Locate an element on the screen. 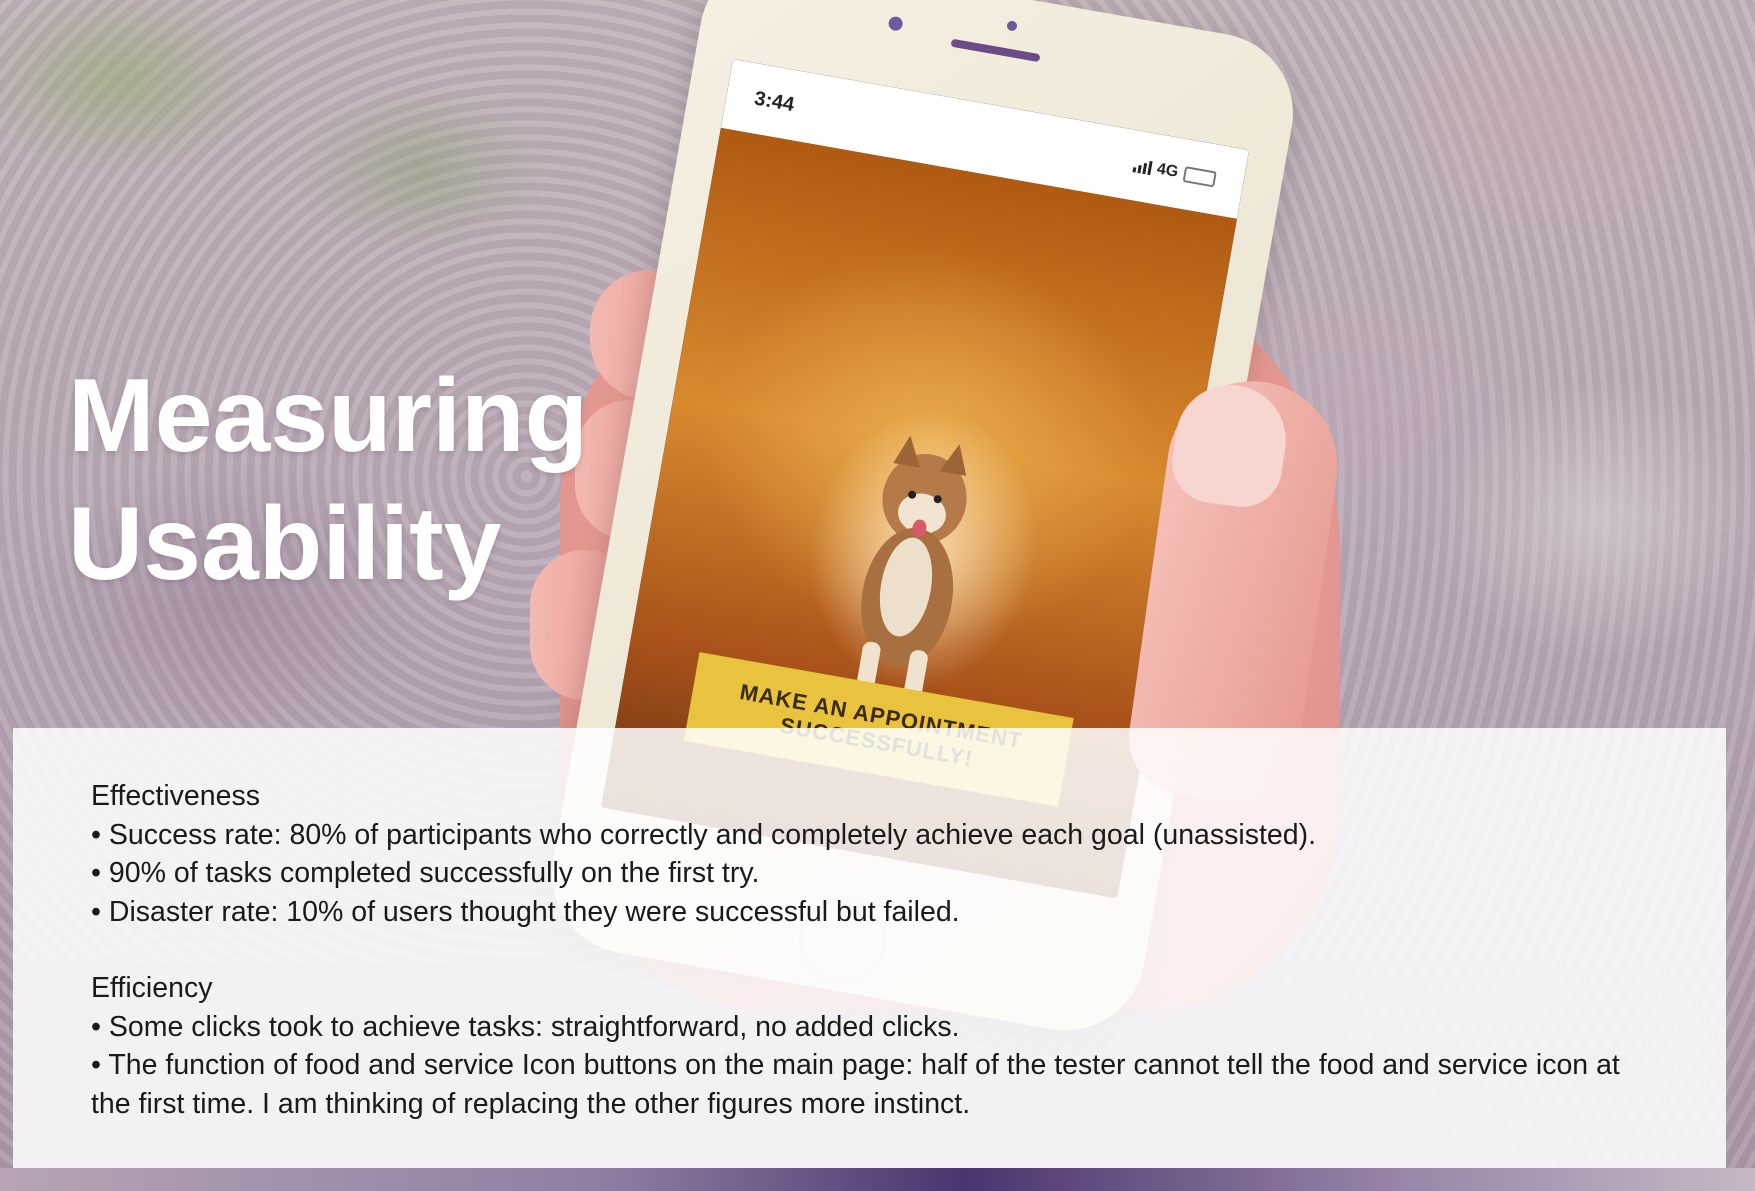 Image resolution: width=1755 pixels, height=1191 pixels. battery-icon is located at coordinates (1199, 177).